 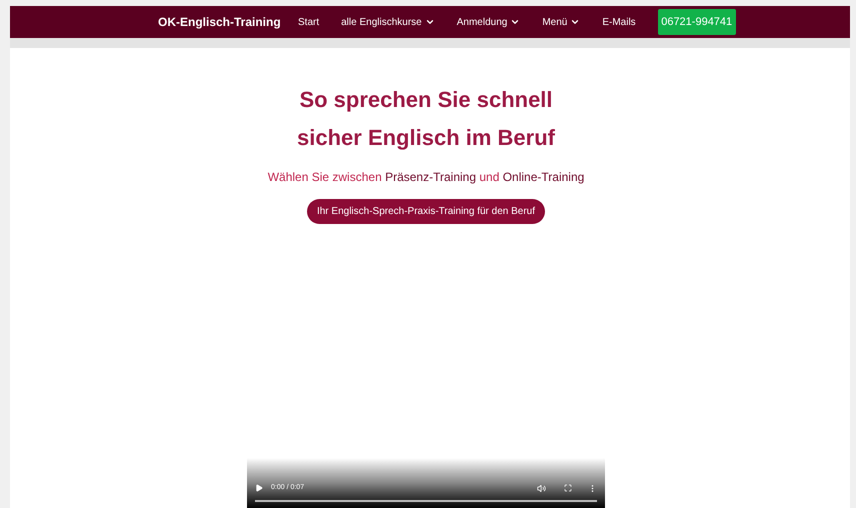 I want to click on fullscreen-icon, so click(x=568, y=488).